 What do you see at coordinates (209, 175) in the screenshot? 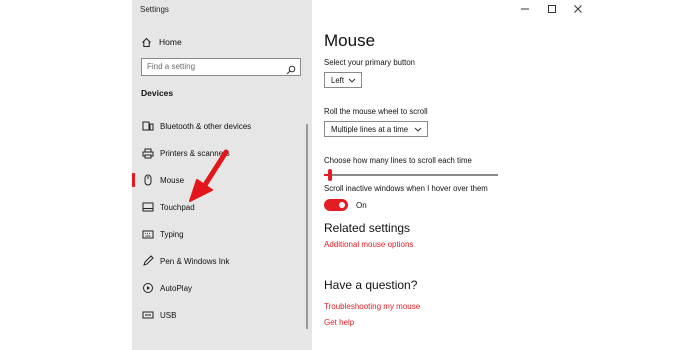
I see `annotation-arrow-icon` at bounding box center [209, 175].